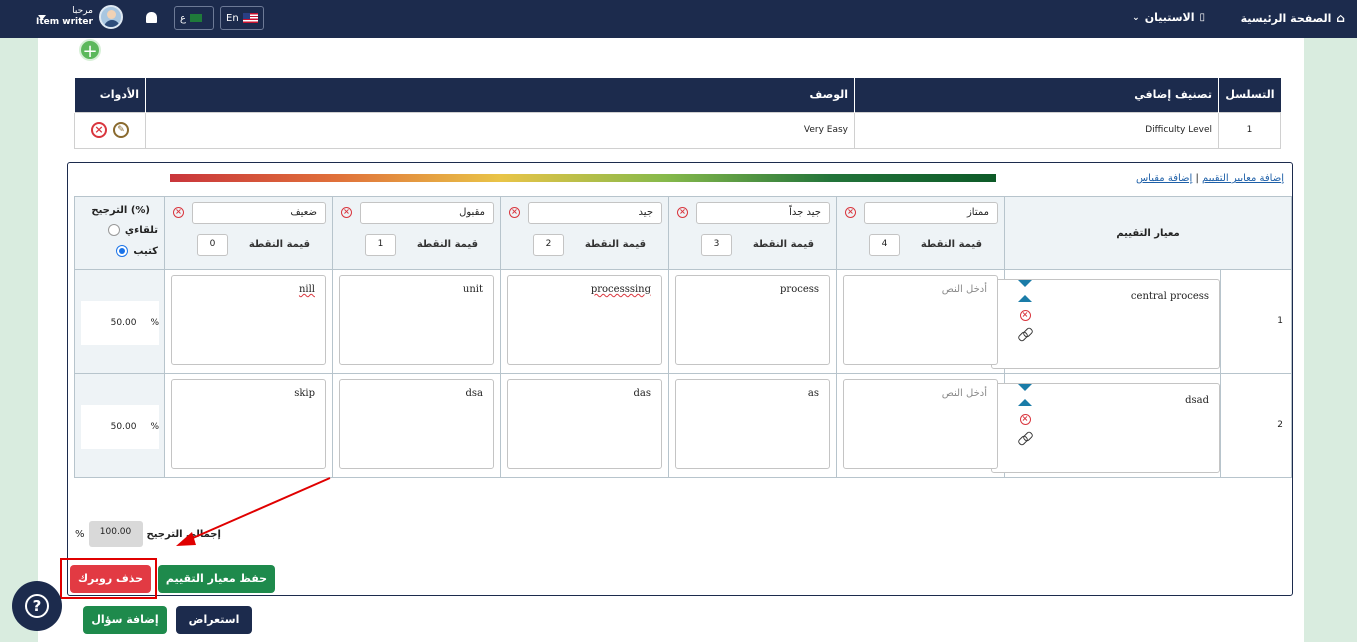  What do you see at coordinates (232, 18) in the screenshot?
I see `lang-en-label: En` at bounding box center [232, 18].